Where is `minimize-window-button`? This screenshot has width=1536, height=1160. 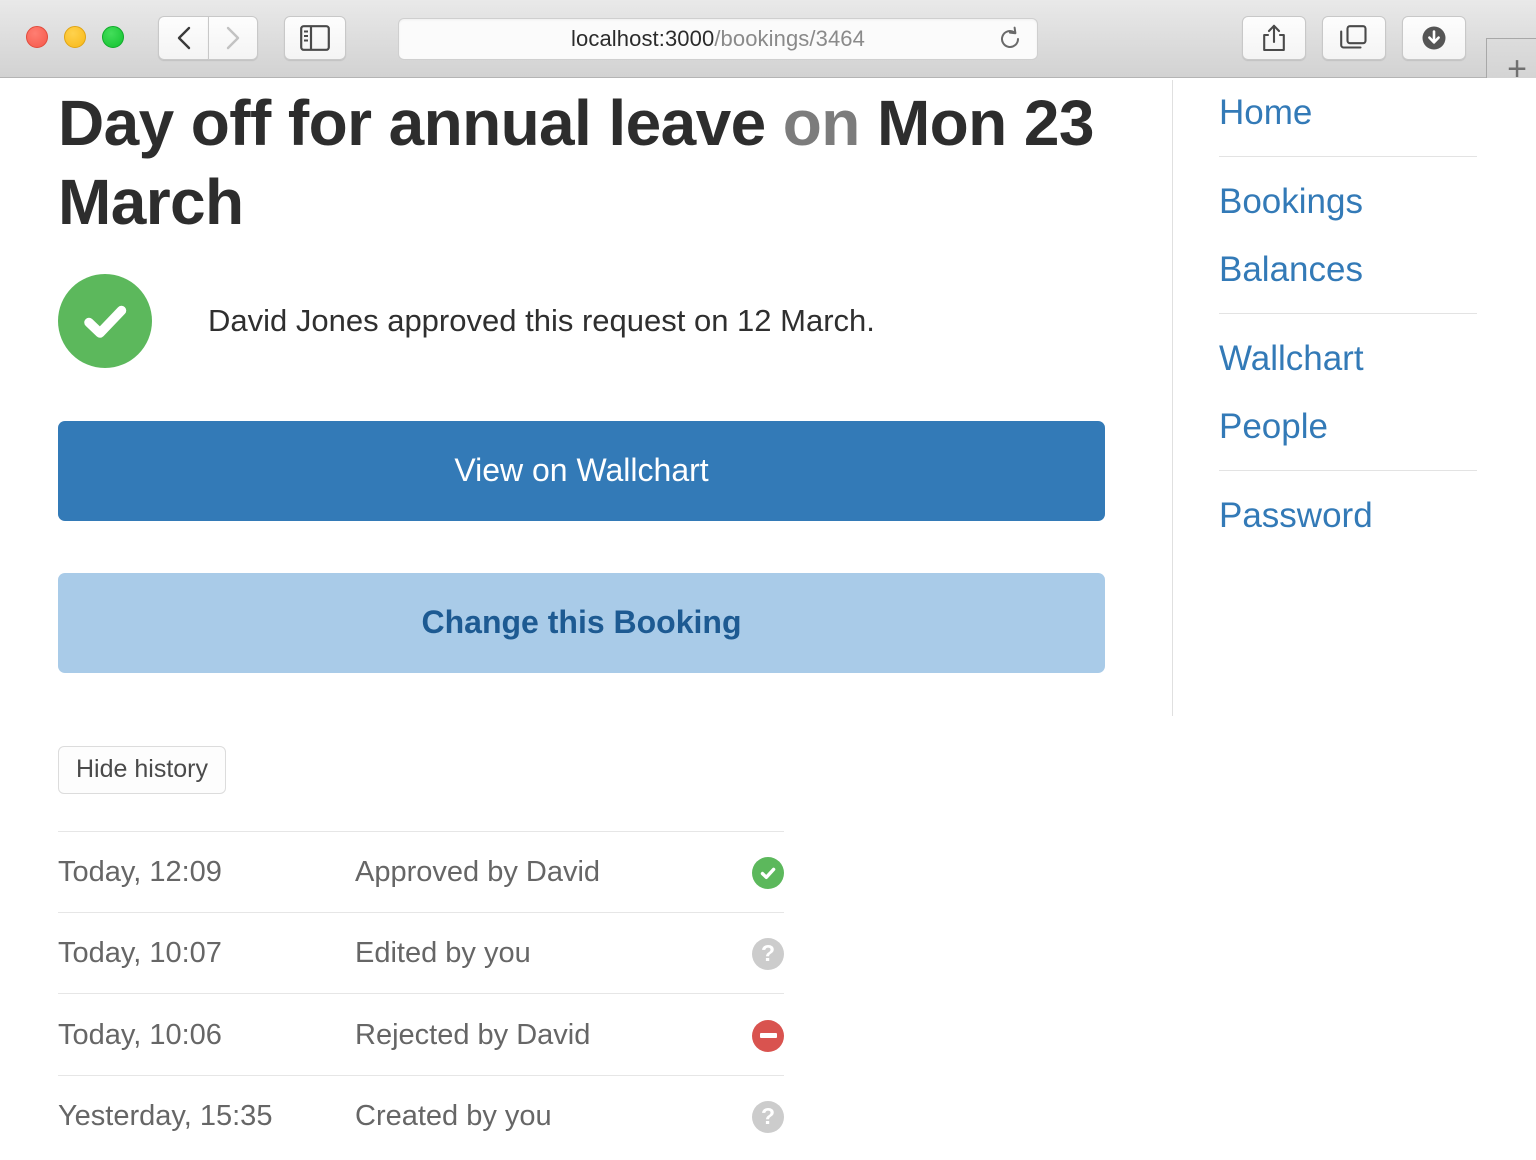 minimize-window-button is located at coordinates (75, 37).